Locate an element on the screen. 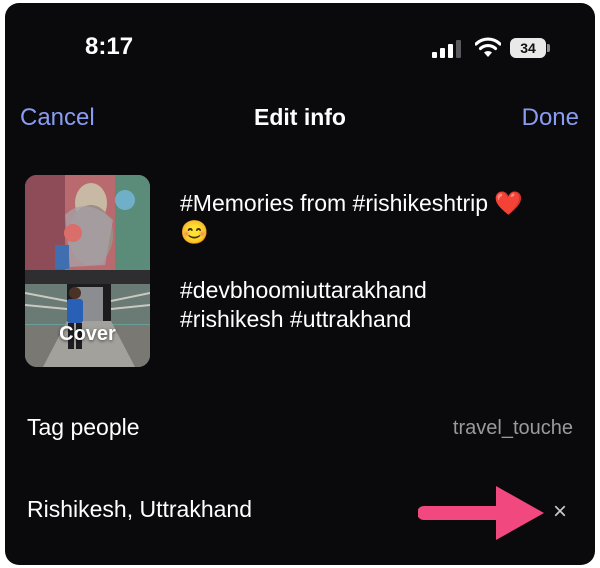 The image size is (600, 568). caption-line-3: #rishikesh #uttrakhand is located at coordinates (296, 319).